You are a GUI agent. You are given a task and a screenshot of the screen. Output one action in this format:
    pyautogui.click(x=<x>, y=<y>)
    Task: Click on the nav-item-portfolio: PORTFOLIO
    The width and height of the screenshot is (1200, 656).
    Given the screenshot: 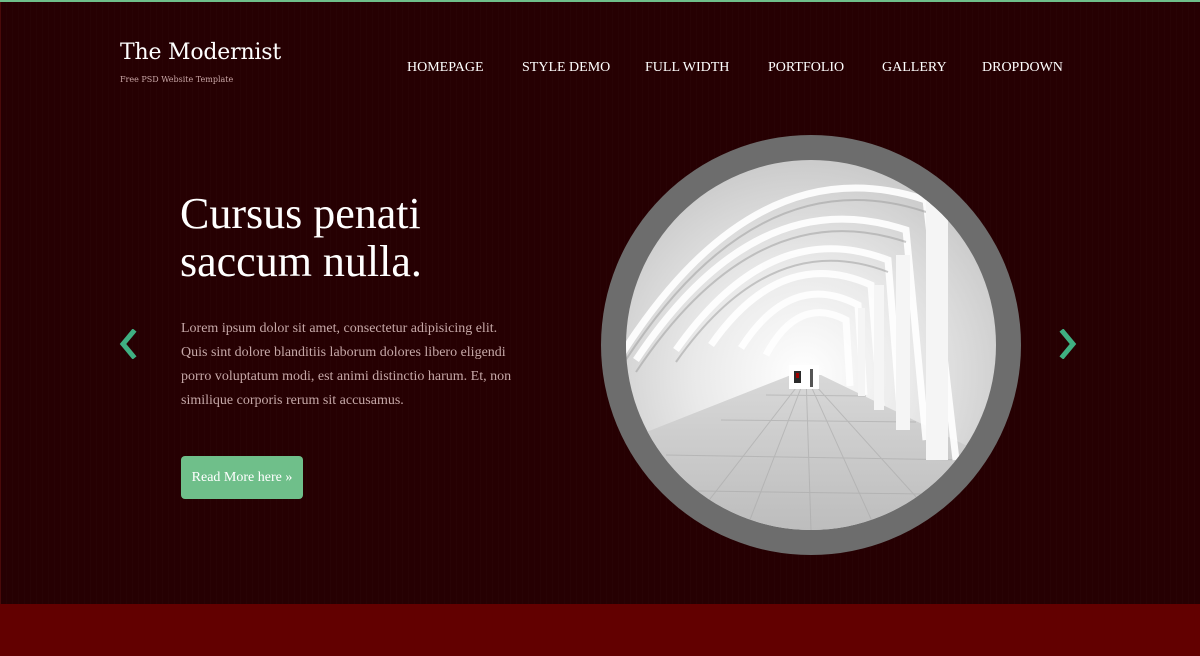 What is the action you would take?
    pyautogui.click(x=806, y=68)
    